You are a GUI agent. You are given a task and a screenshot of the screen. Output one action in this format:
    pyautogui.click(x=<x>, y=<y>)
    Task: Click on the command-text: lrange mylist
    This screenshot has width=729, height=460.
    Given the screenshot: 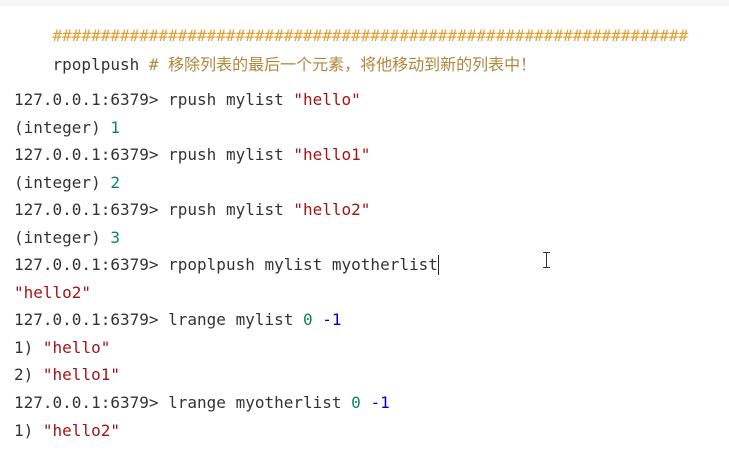 What is the action you would take?
    pyautogui.click(x=235, y=319)
    